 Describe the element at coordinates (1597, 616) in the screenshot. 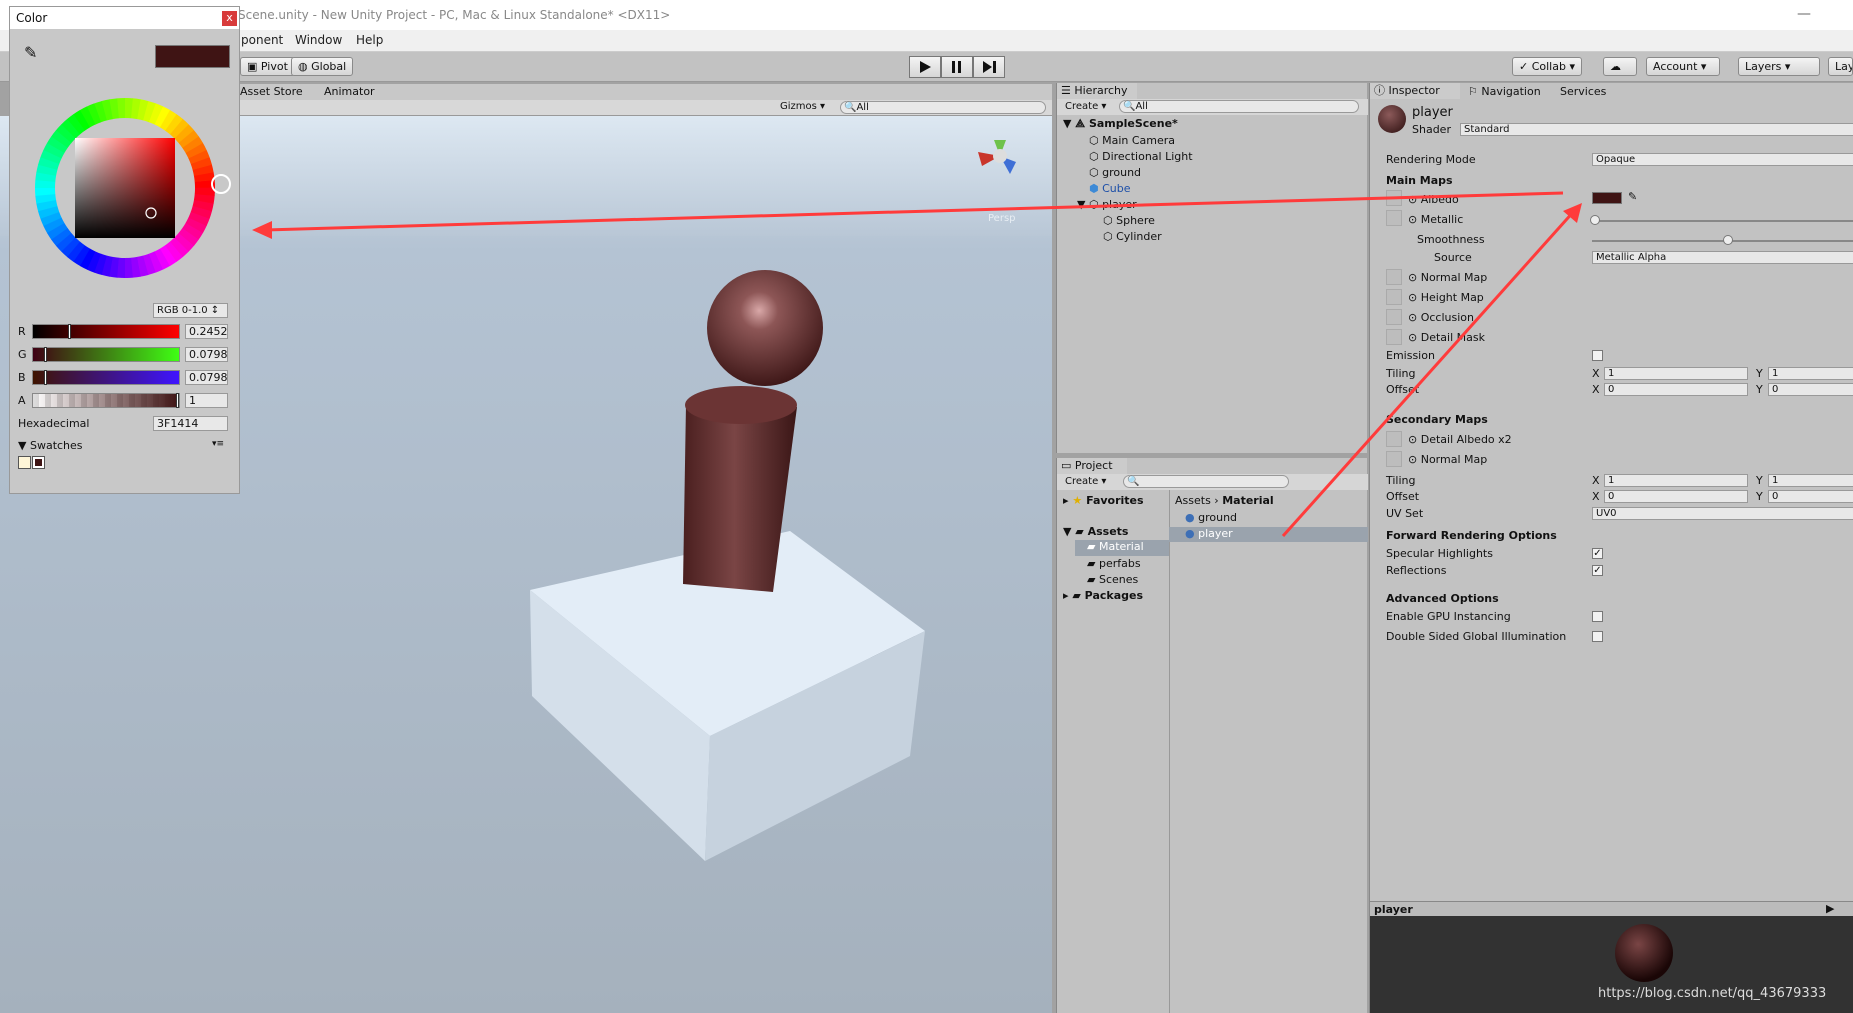

I see `gpu-instancing-checkbox` at that location.